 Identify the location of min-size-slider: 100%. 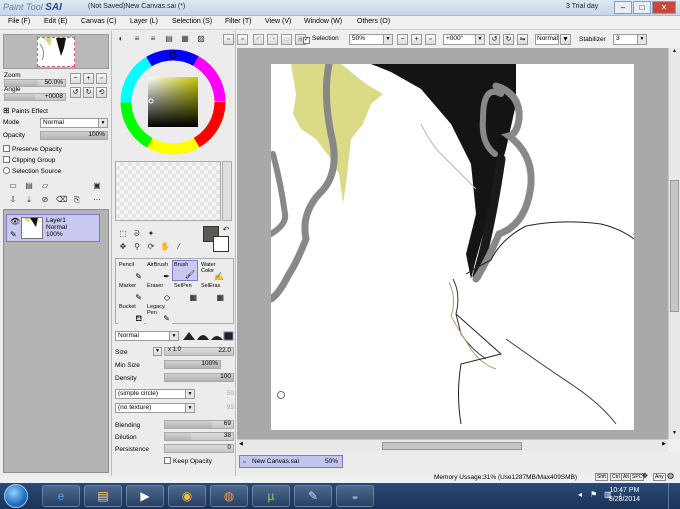
(192, 364).